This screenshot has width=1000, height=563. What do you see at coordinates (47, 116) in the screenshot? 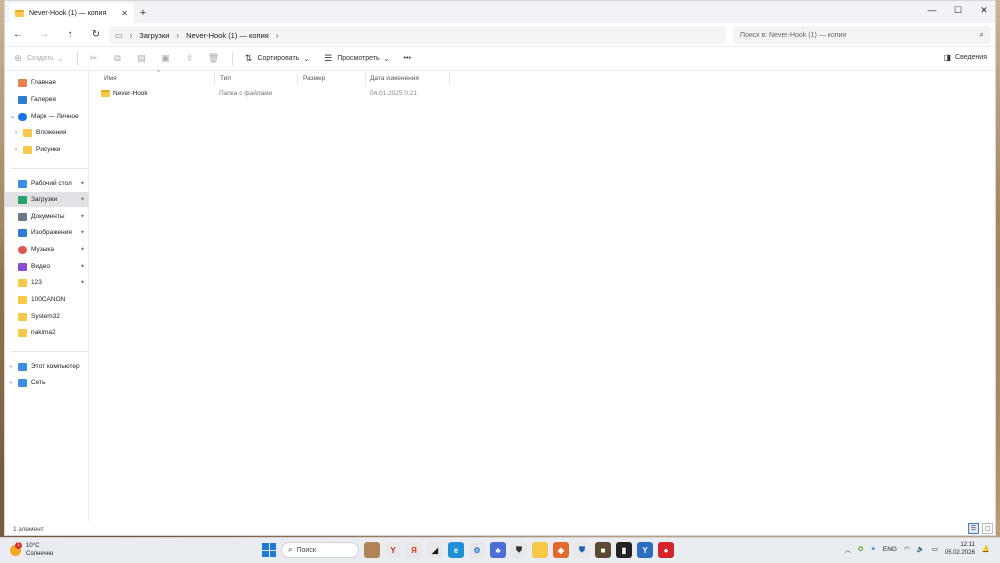
I see `sidebar-item-onedrive: ⌄ Марк — Личное` at bounding box center [47, 116].